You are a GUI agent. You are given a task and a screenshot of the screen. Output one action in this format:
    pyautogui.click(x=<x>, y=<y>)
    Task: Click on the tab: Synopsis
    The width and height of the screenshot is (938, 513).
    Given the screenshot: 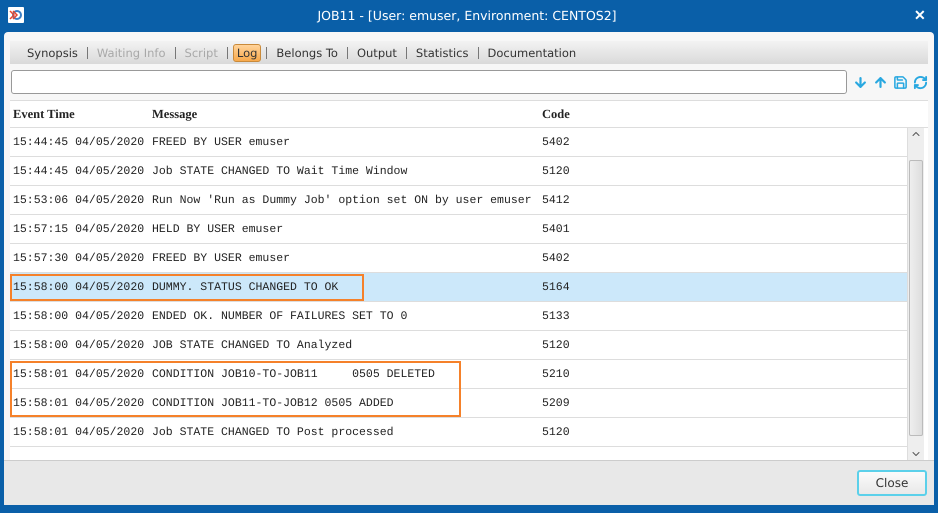 What is the action you would take?
    pyautogui.click(x=52, y=53)
    